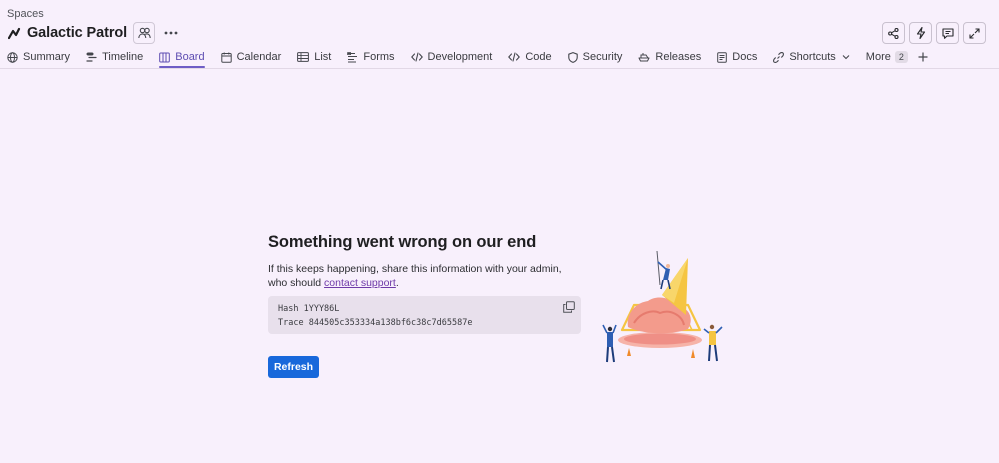  What do you see at coordinates (934, 33) in the screenshot?
I see `top-actions` at bounding box center [934, 33].